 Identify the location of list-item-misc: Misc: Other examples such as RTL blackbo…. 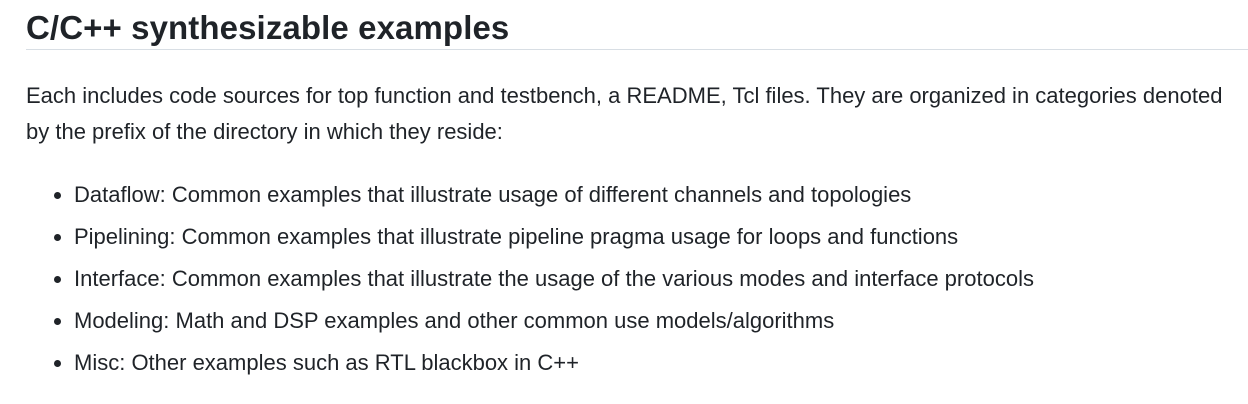
(661, 363).